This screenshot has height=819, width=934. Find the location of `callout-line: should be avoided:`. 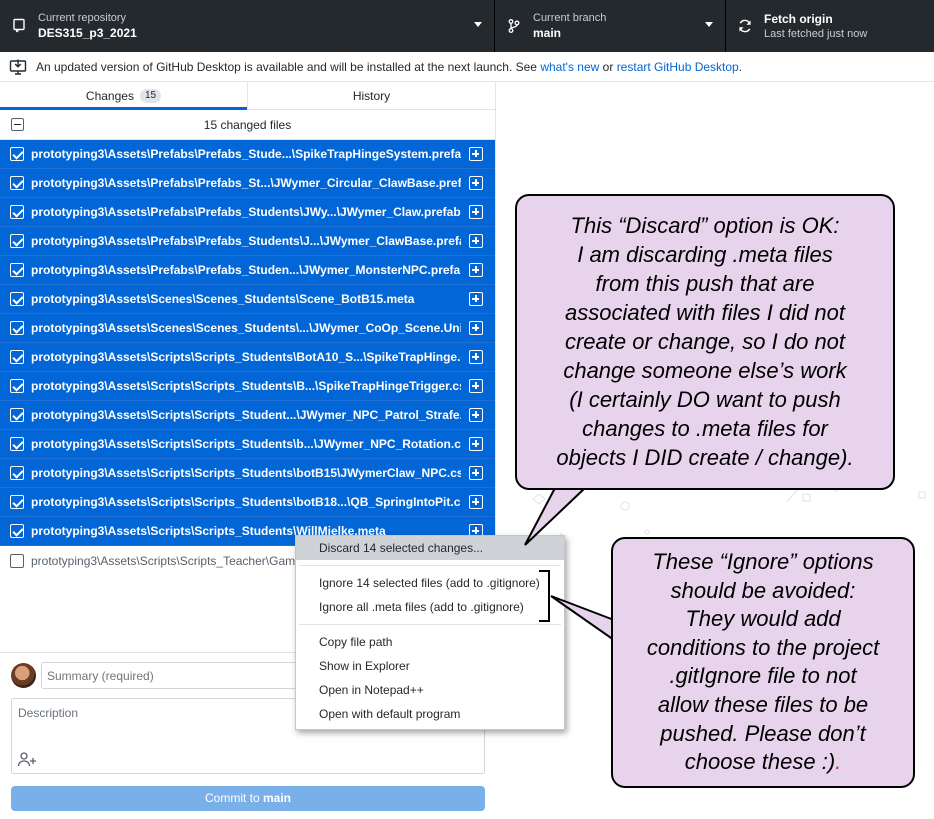

callout-line: should be avoided: is located at coordinates (763, 591).